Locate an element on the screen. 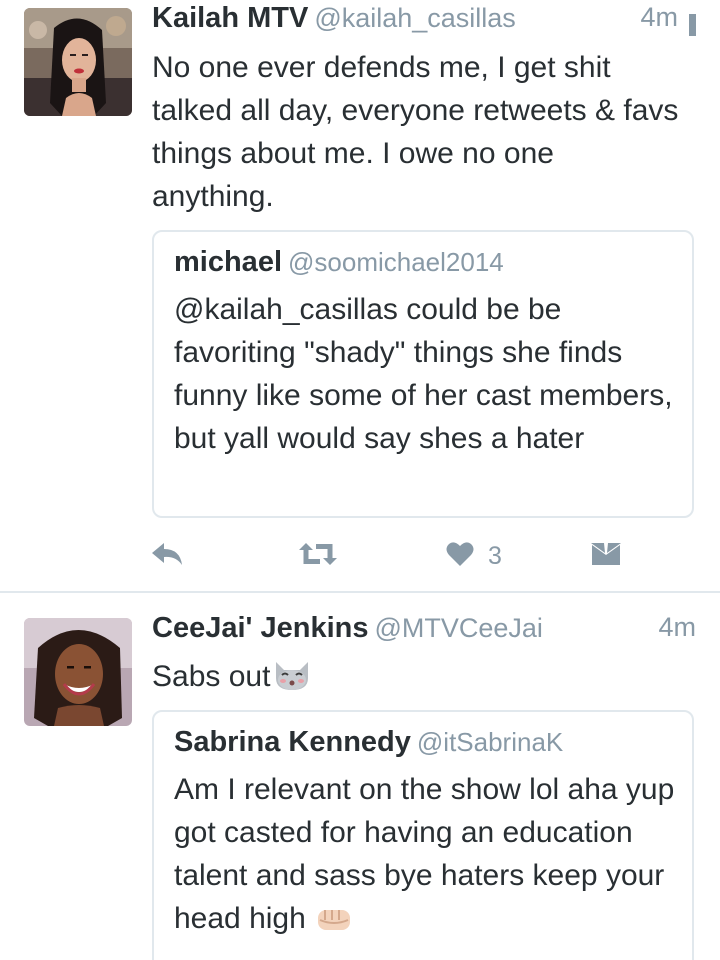 The height and width of the screenshot is (960, 720). scrollbar is located at coordinates (692, 25).